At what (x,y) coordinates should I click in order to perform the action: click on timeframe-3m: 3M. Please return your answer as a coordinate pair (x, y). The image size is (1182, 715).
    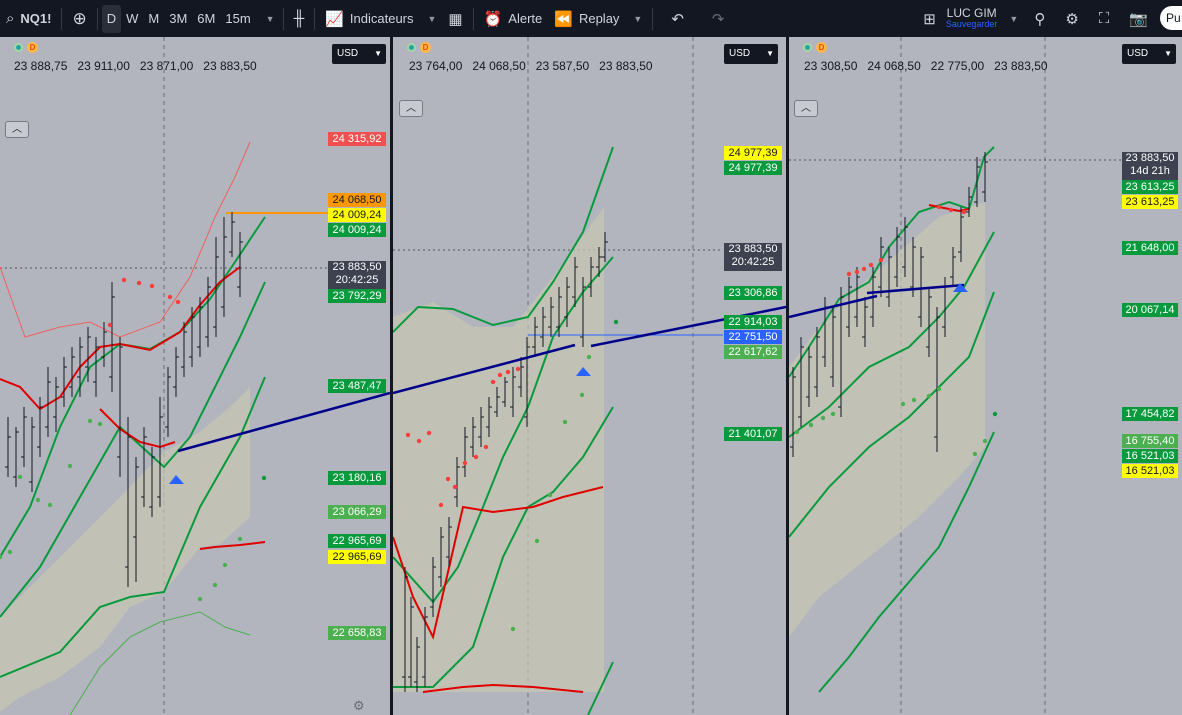
    Looking at the image, I should click on (178, 18).